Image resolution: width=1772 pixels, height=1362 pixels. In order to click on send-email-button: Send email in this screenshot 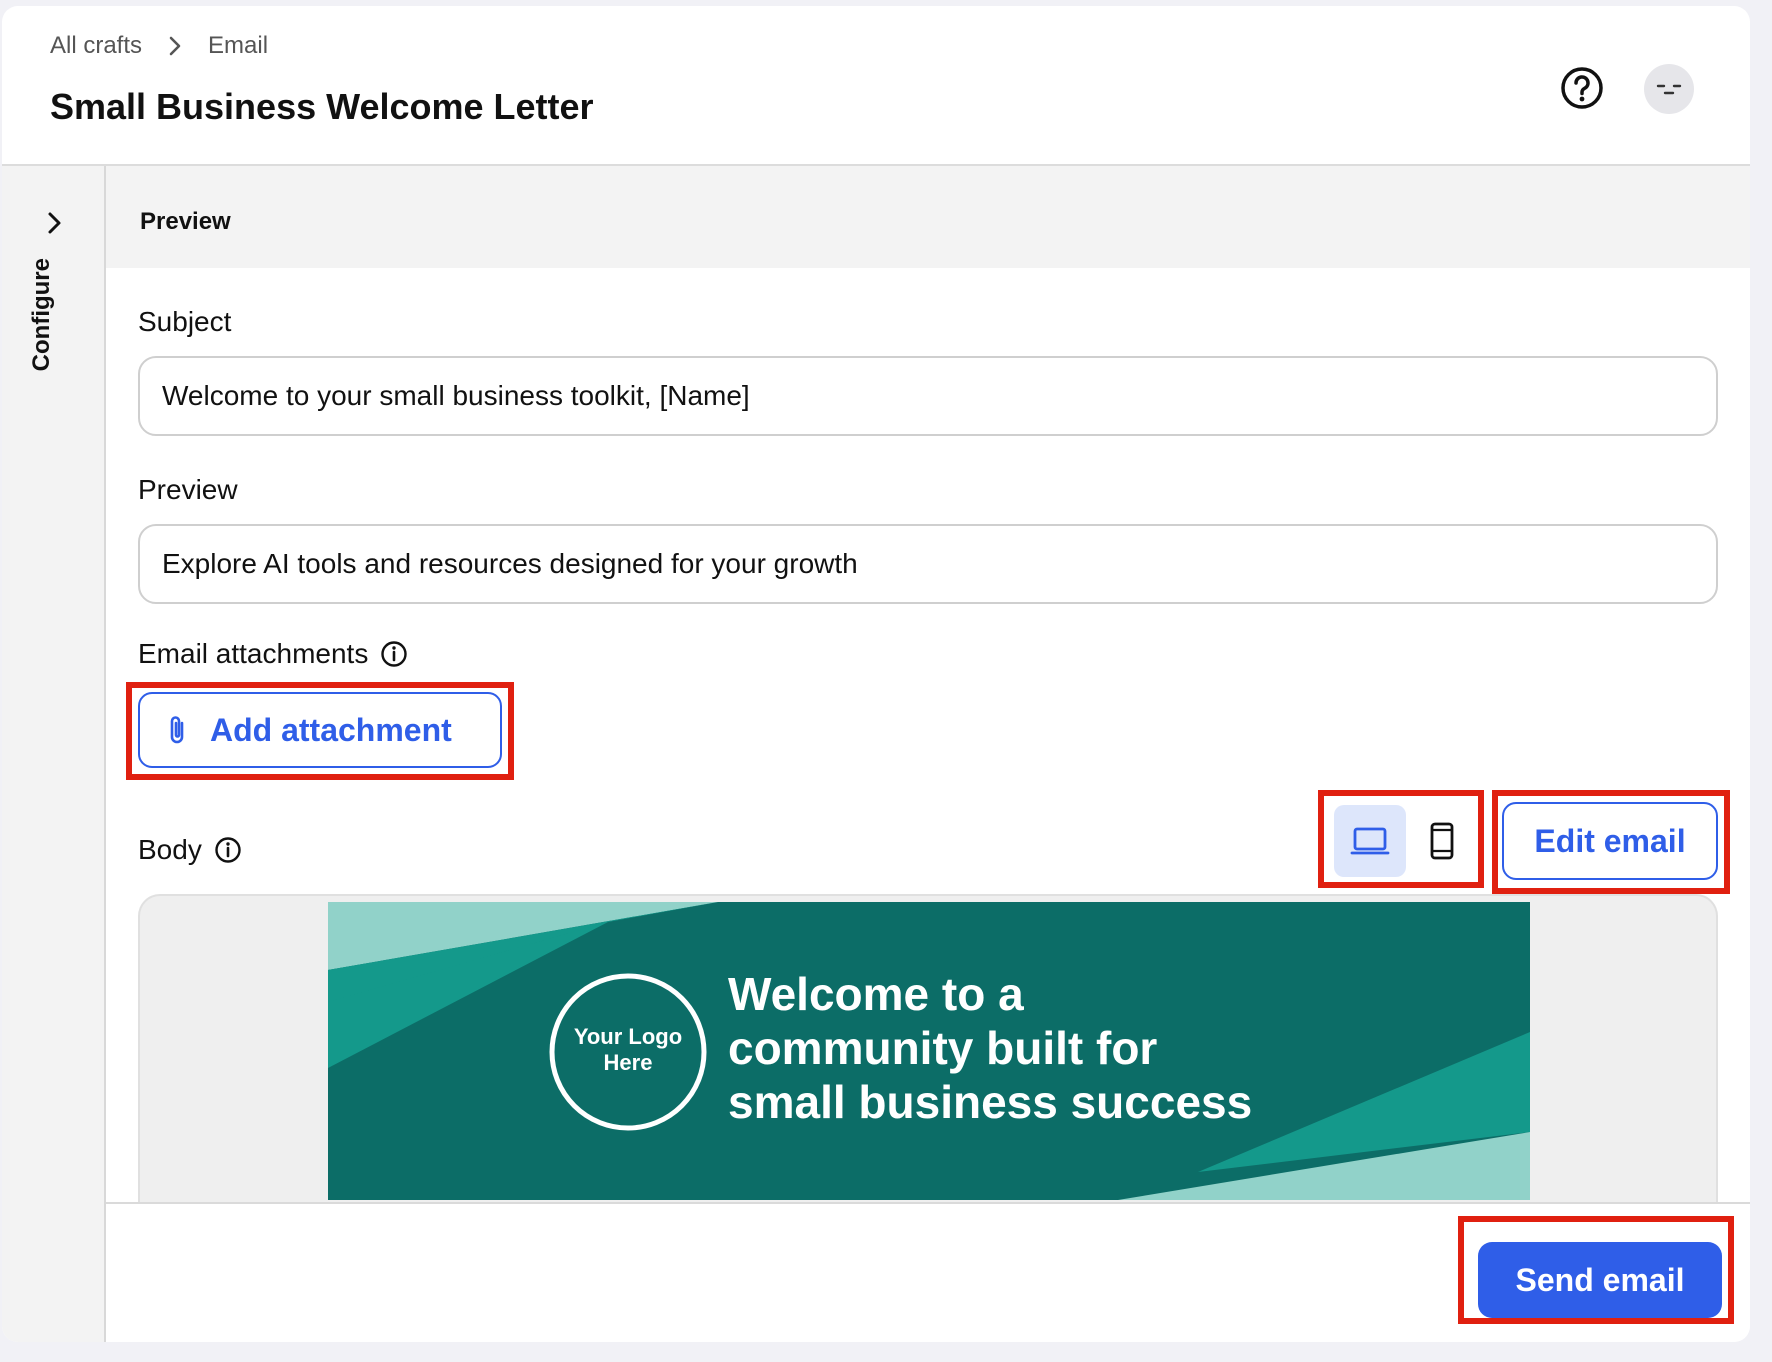, I will do `click(1600, 1280)`.